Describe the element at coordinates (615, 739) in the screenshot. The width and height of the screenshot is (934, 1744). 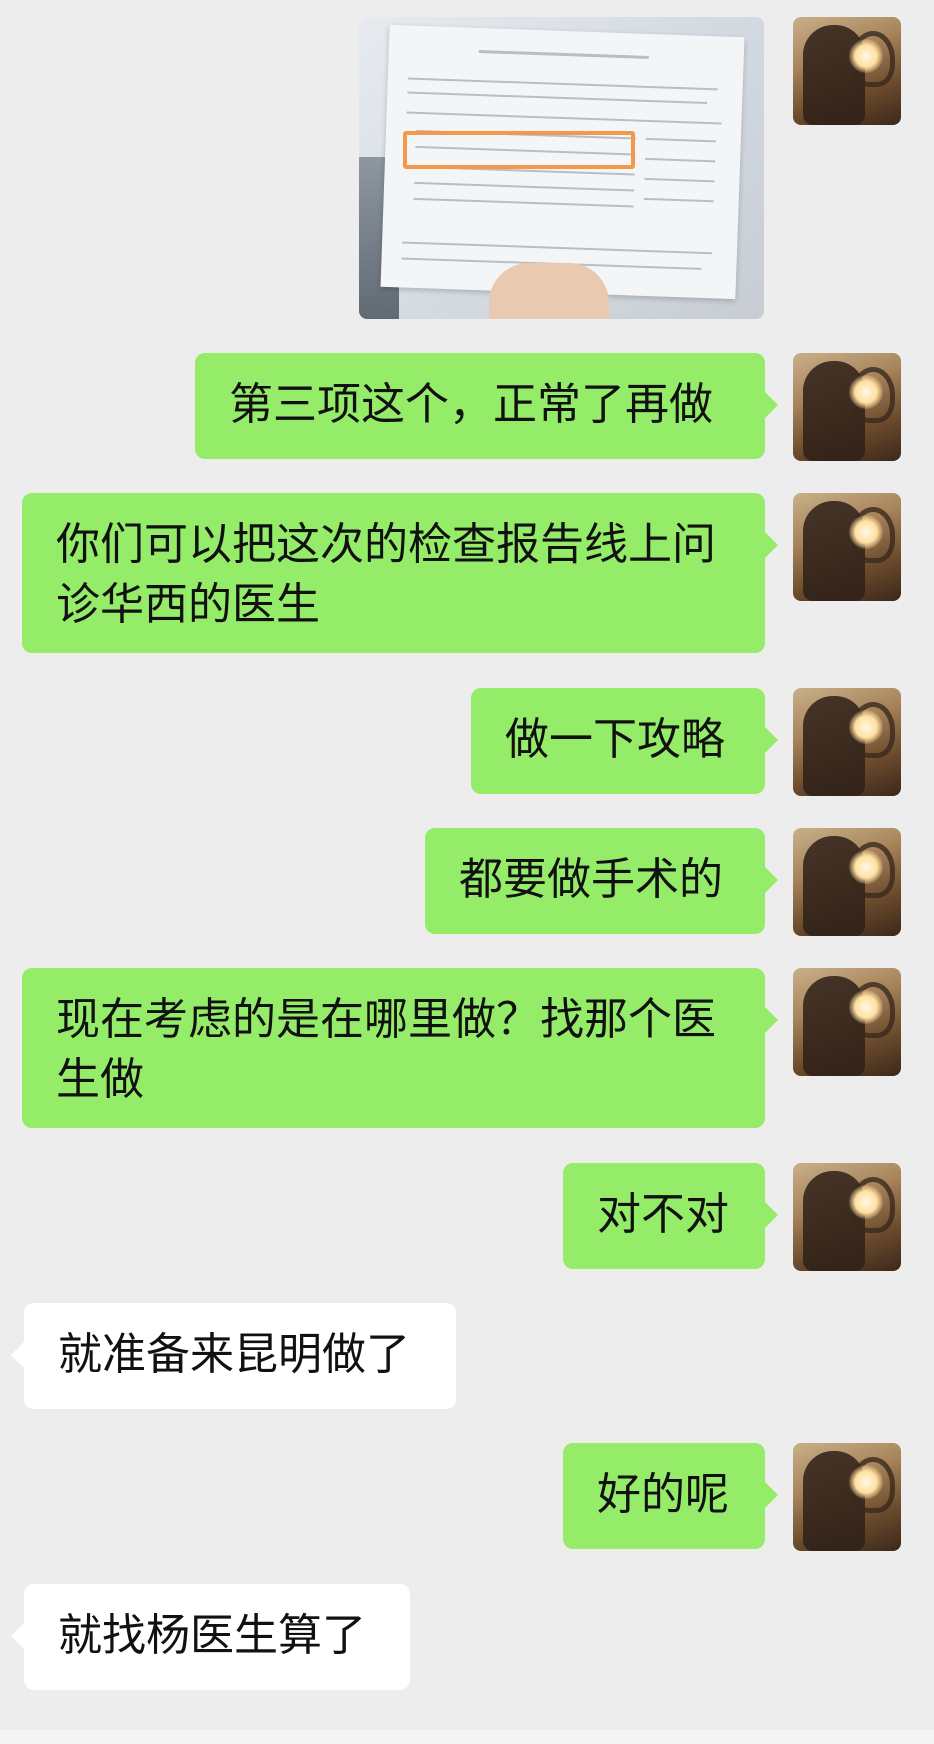
I see `message-text: 做一下攻略` at that location.